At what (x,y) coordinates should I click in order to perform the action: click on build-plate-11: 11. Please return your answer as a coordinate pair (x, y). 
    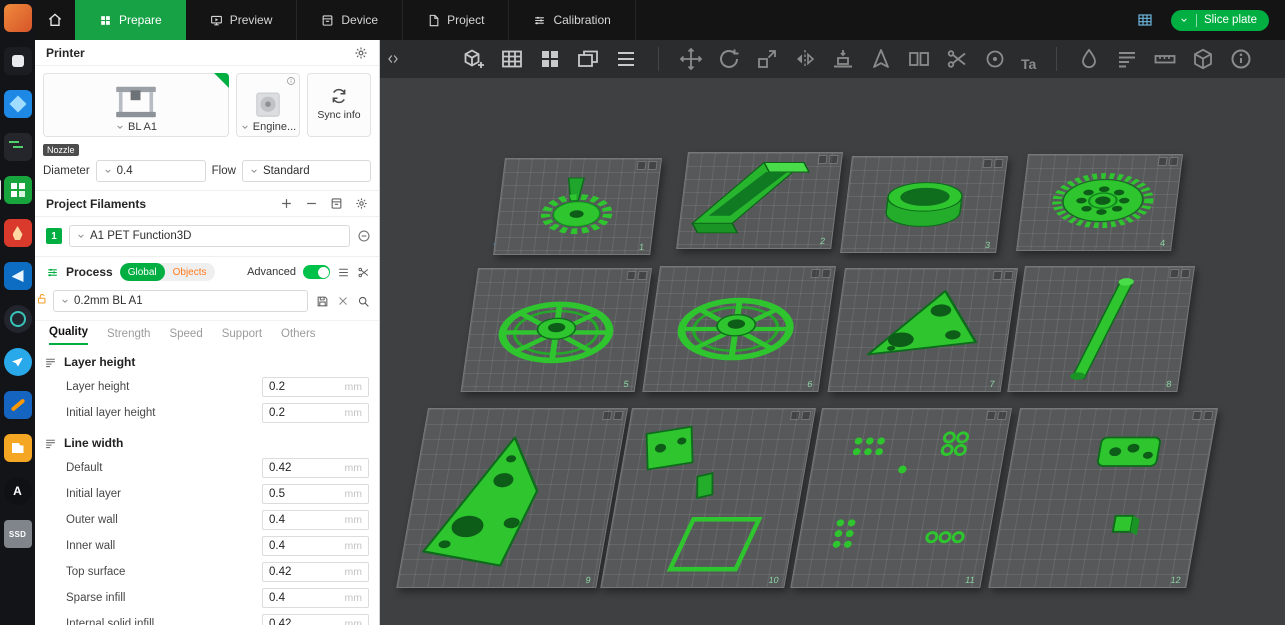
    Looking at the image, I should click on (901, 498).